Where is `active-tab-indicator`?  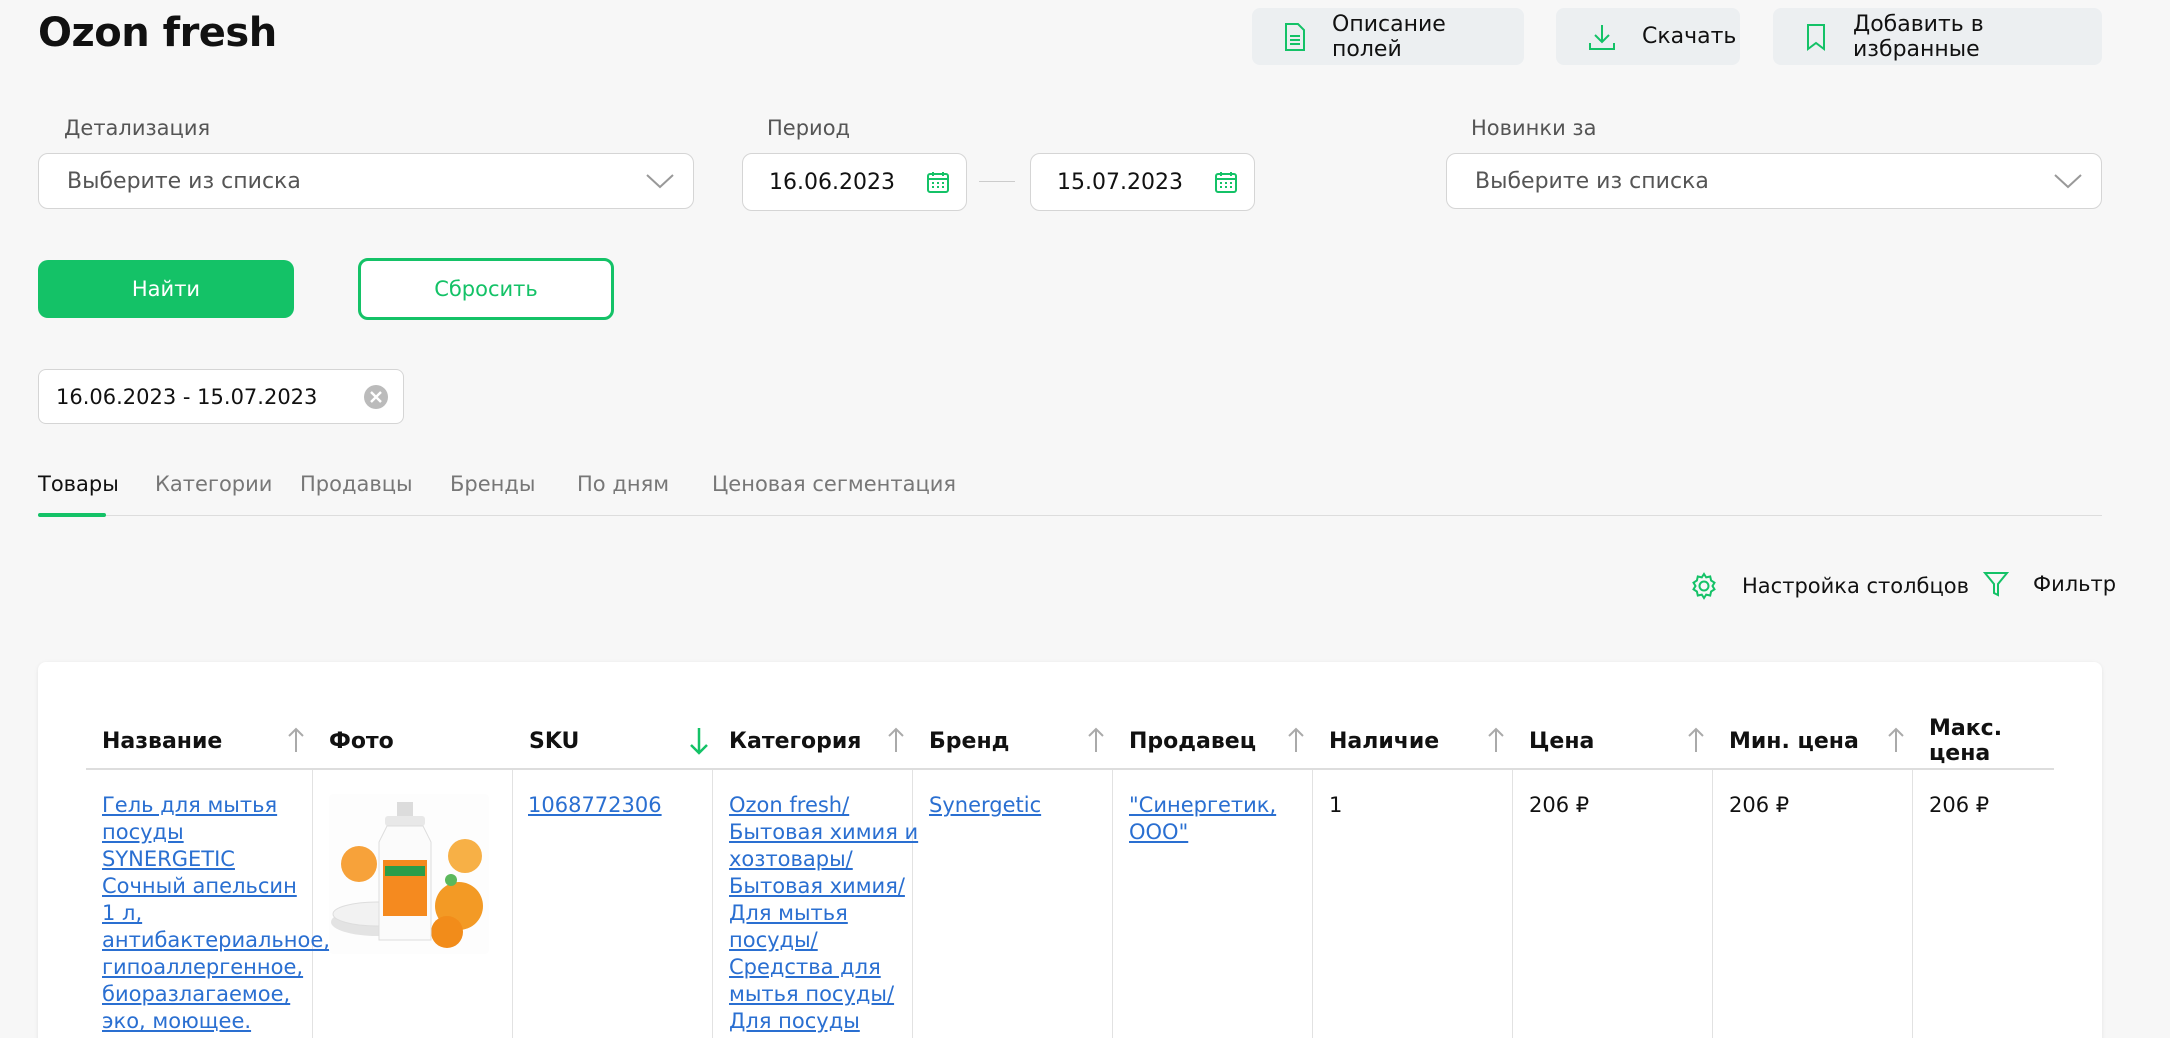 active-tab-indicator is located at coordinates (72, 515).